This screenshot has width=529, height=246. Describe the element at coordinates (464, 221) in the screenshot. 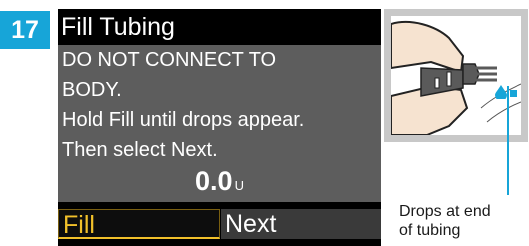

I see `callout-caption: Drops at end of tubing` at that location.